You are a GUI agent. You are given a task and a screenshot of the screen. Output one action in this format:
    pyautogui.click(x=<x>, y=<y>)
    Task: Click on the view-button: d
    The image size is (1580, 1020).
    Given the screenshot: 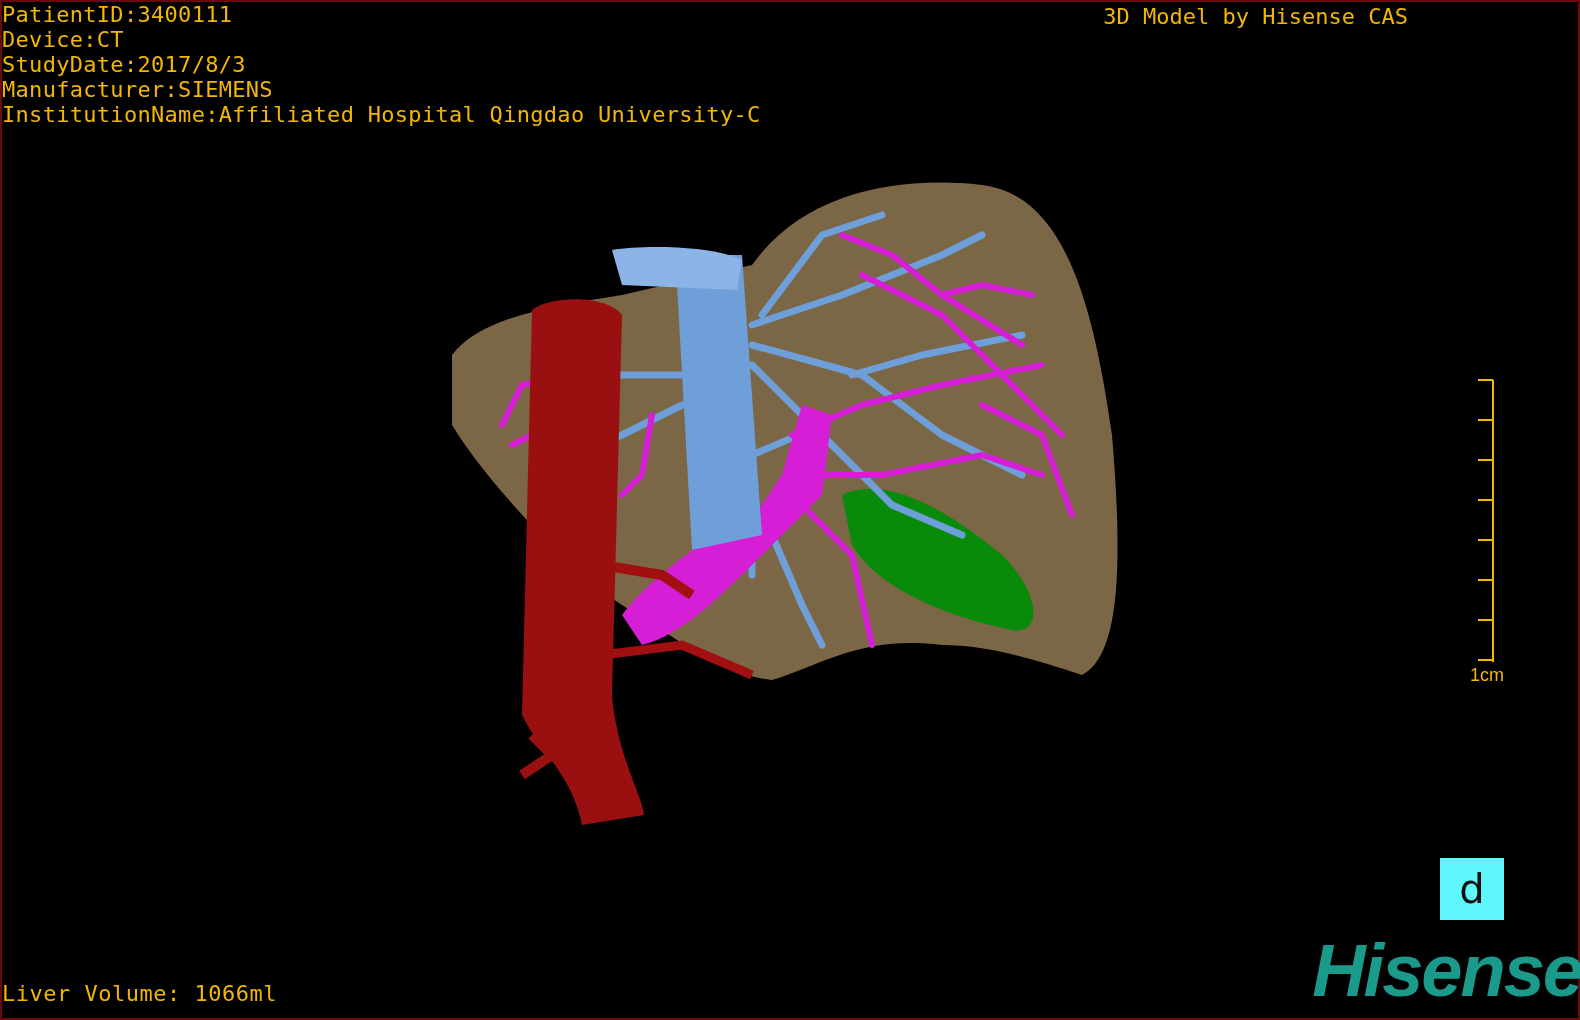 What is the action you would take?
    pyautogui.click(x=1472, y=889)
    